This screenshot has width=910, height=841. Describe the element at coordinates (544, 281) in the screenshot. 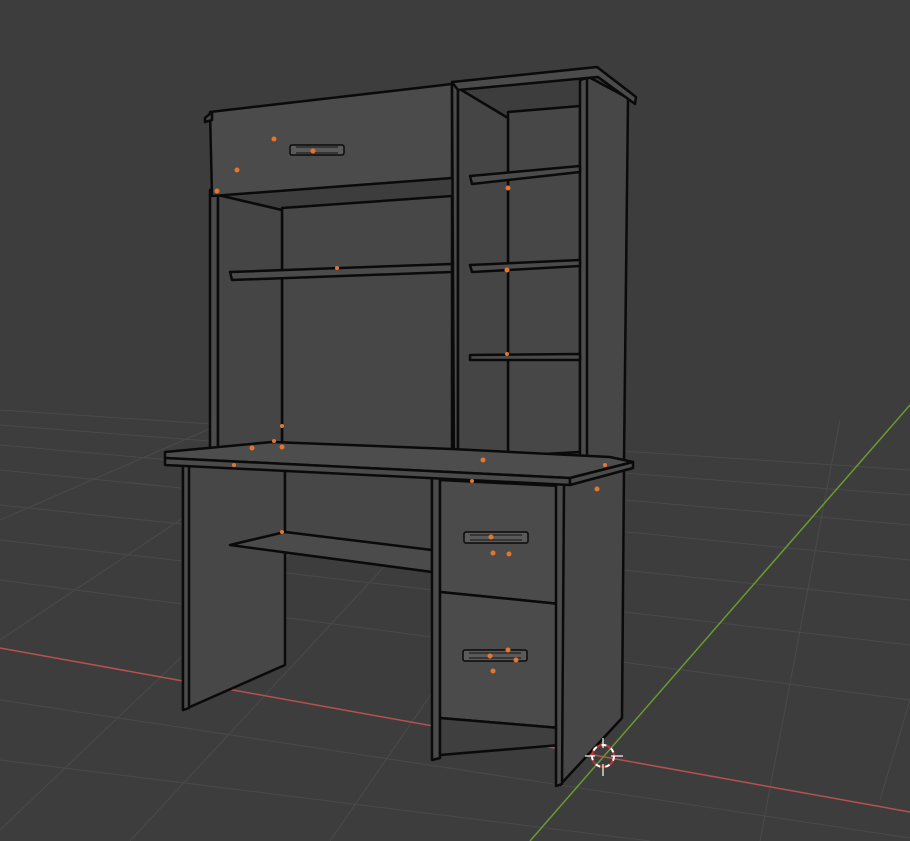

I see `tower-back-panel` at that location.